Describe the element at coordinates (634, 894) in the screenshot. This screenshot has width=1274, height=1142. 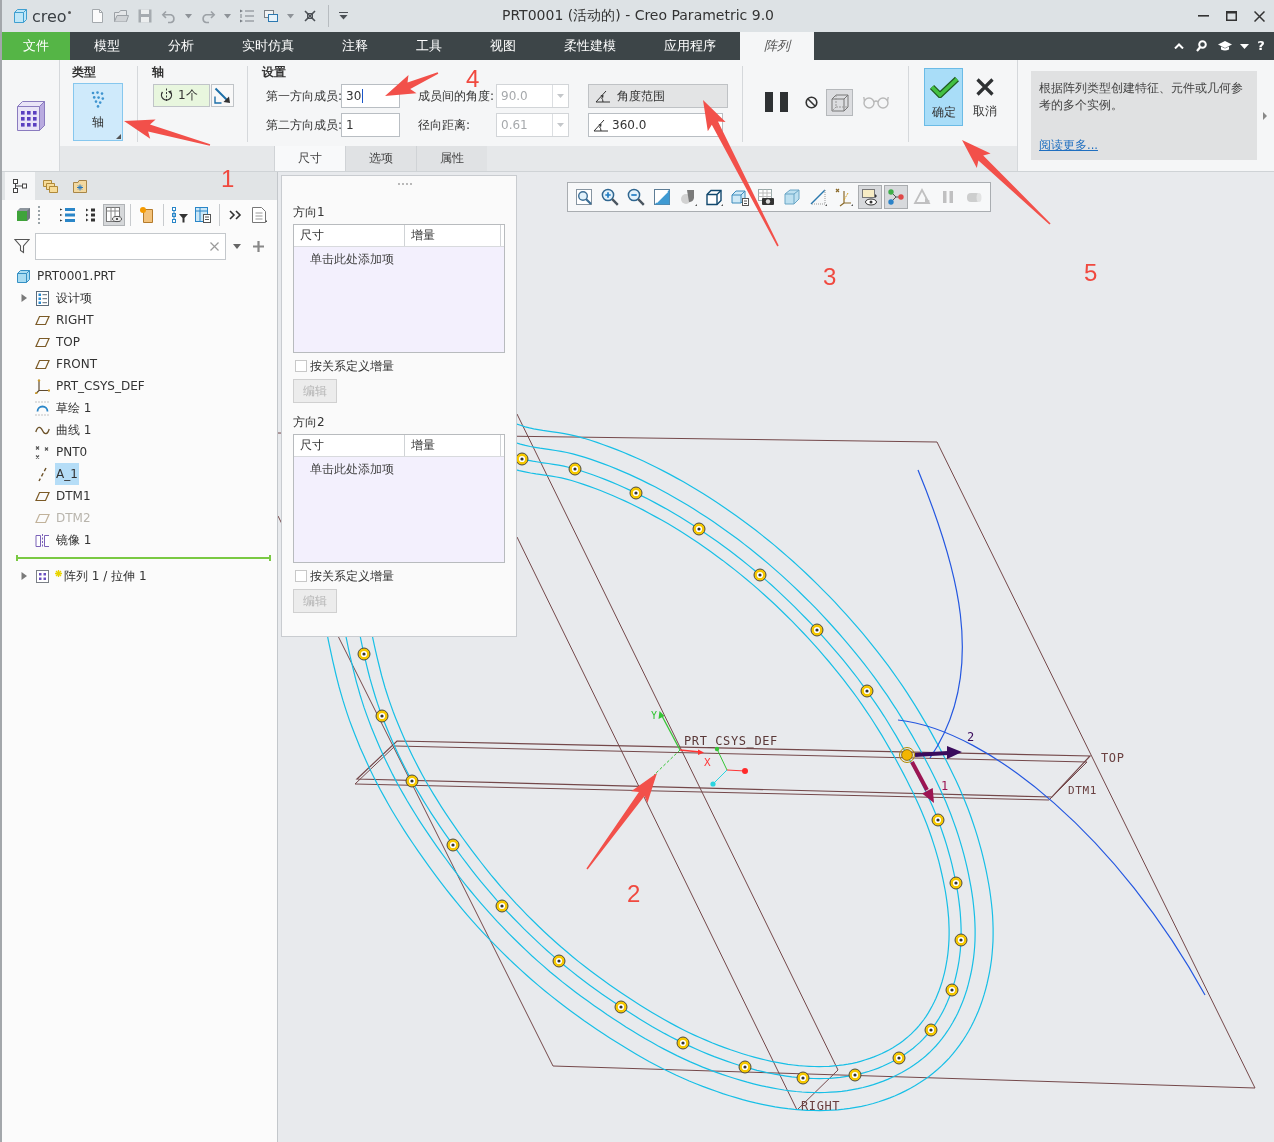
I see `annotation-number: 2` at that location.